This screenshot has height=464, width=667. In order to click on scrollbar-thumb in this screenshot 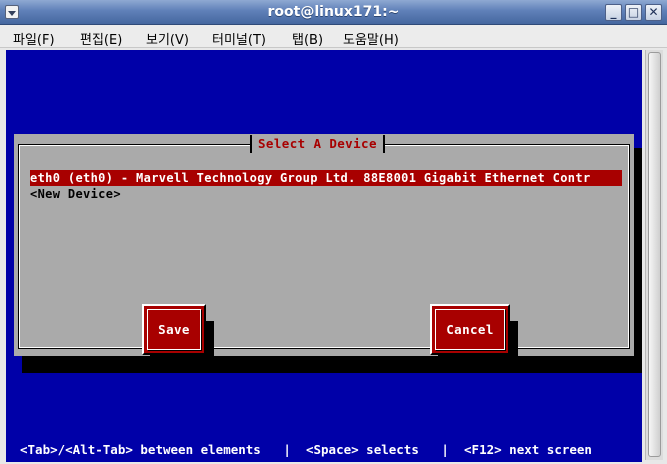, I will do `click(654, 254)`.